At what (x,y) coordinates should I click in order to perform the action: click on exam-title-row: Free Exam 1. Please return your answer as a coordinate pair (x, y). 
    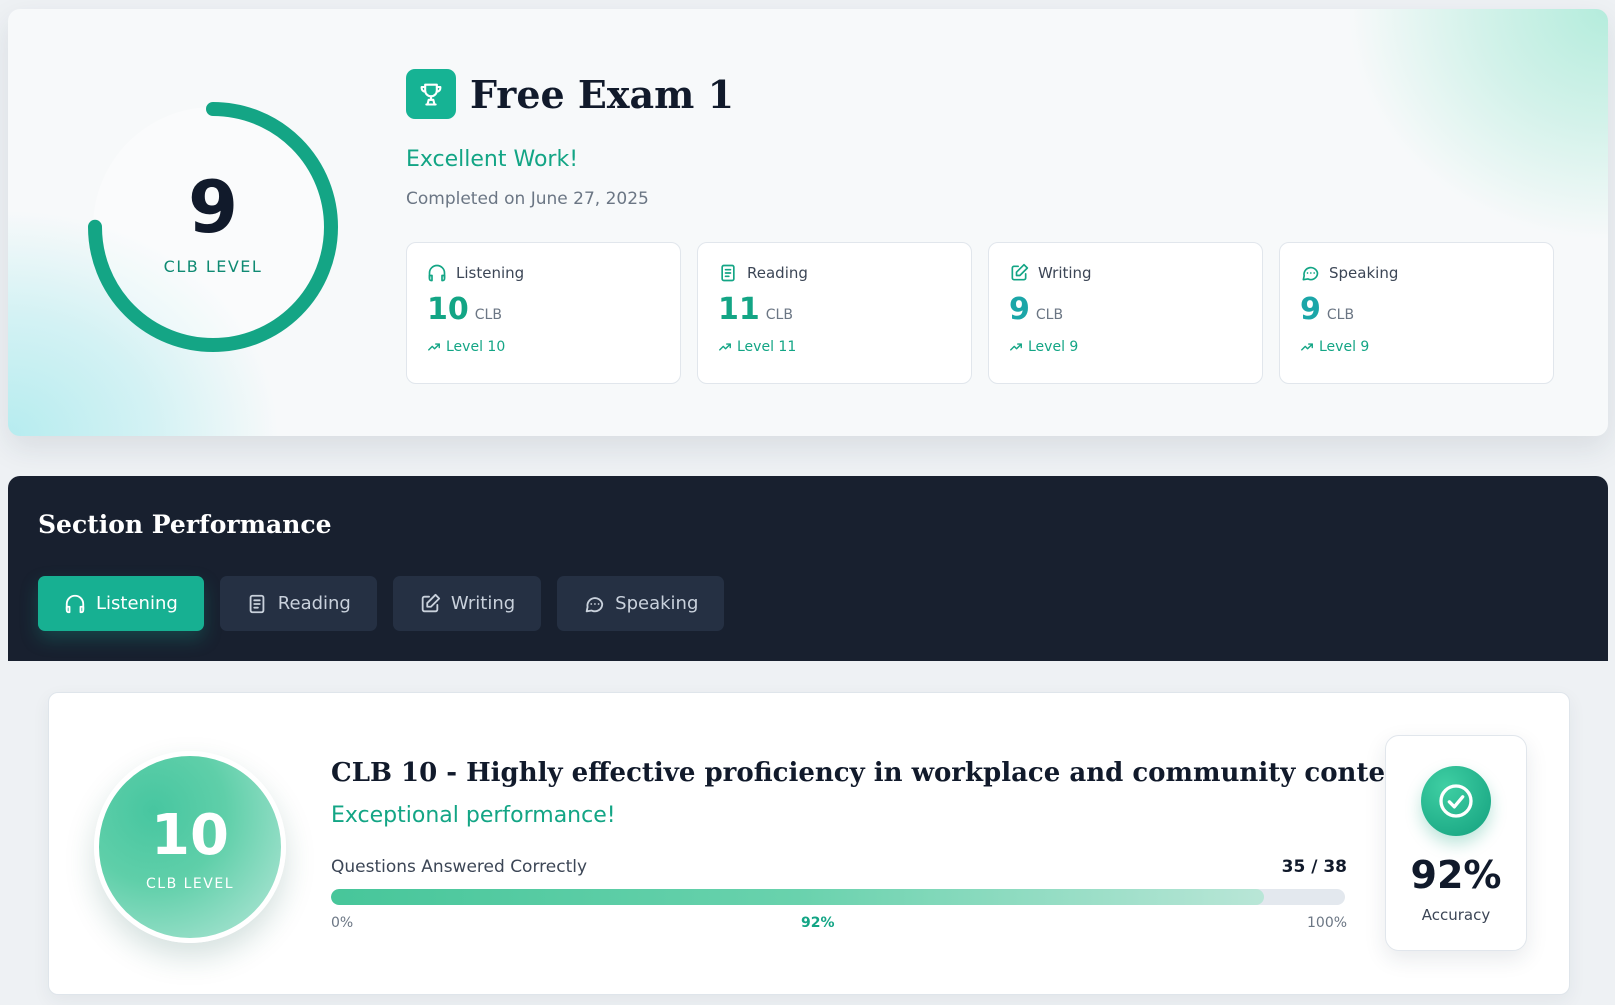
    Looking at the image, I should click on (570, 94).